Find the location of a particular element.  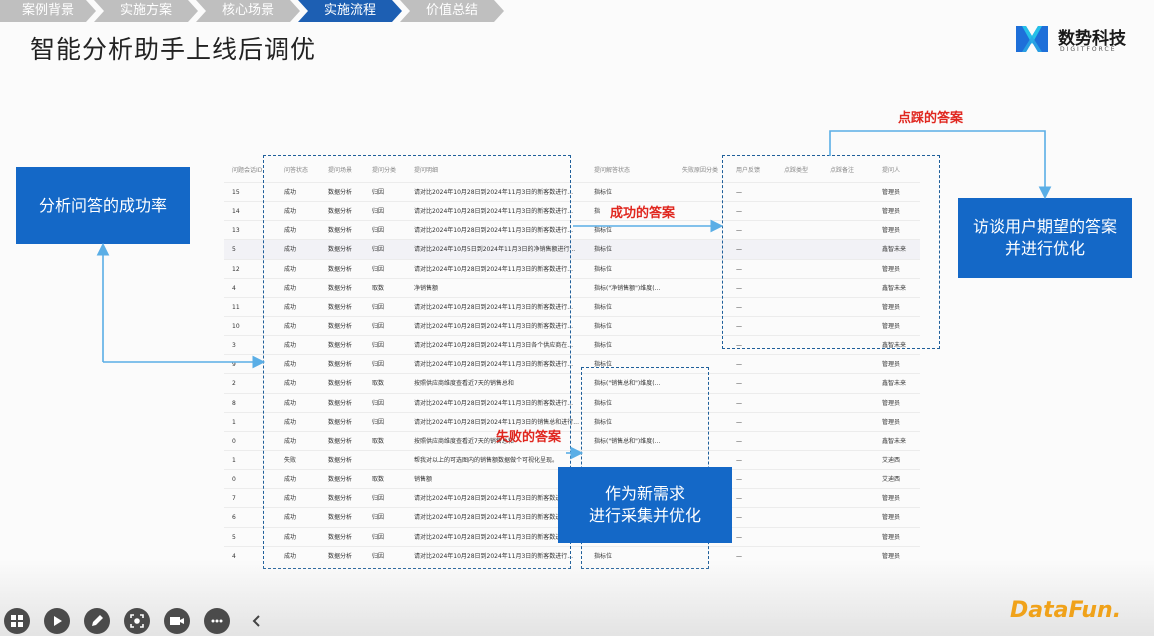

success-rate-box: 分析问答的成功率 is located at coordinates (103, 205).